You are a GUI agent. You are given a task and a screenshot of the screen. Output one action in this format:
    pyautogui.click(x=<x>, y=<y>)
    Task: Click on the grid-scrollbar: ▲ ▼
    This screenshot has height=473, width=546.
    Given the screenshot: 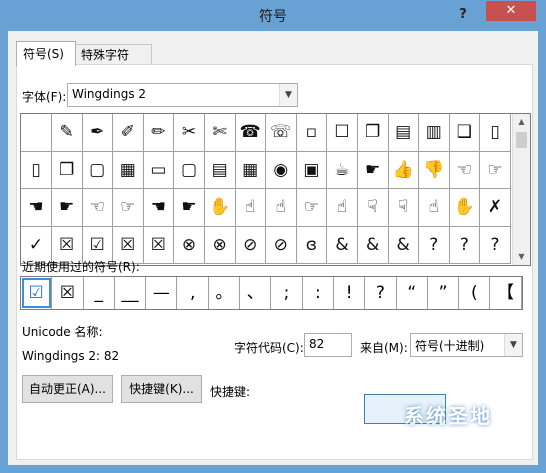 What is the action you would take?
    pyautogui.click(x=521, y=189)
    